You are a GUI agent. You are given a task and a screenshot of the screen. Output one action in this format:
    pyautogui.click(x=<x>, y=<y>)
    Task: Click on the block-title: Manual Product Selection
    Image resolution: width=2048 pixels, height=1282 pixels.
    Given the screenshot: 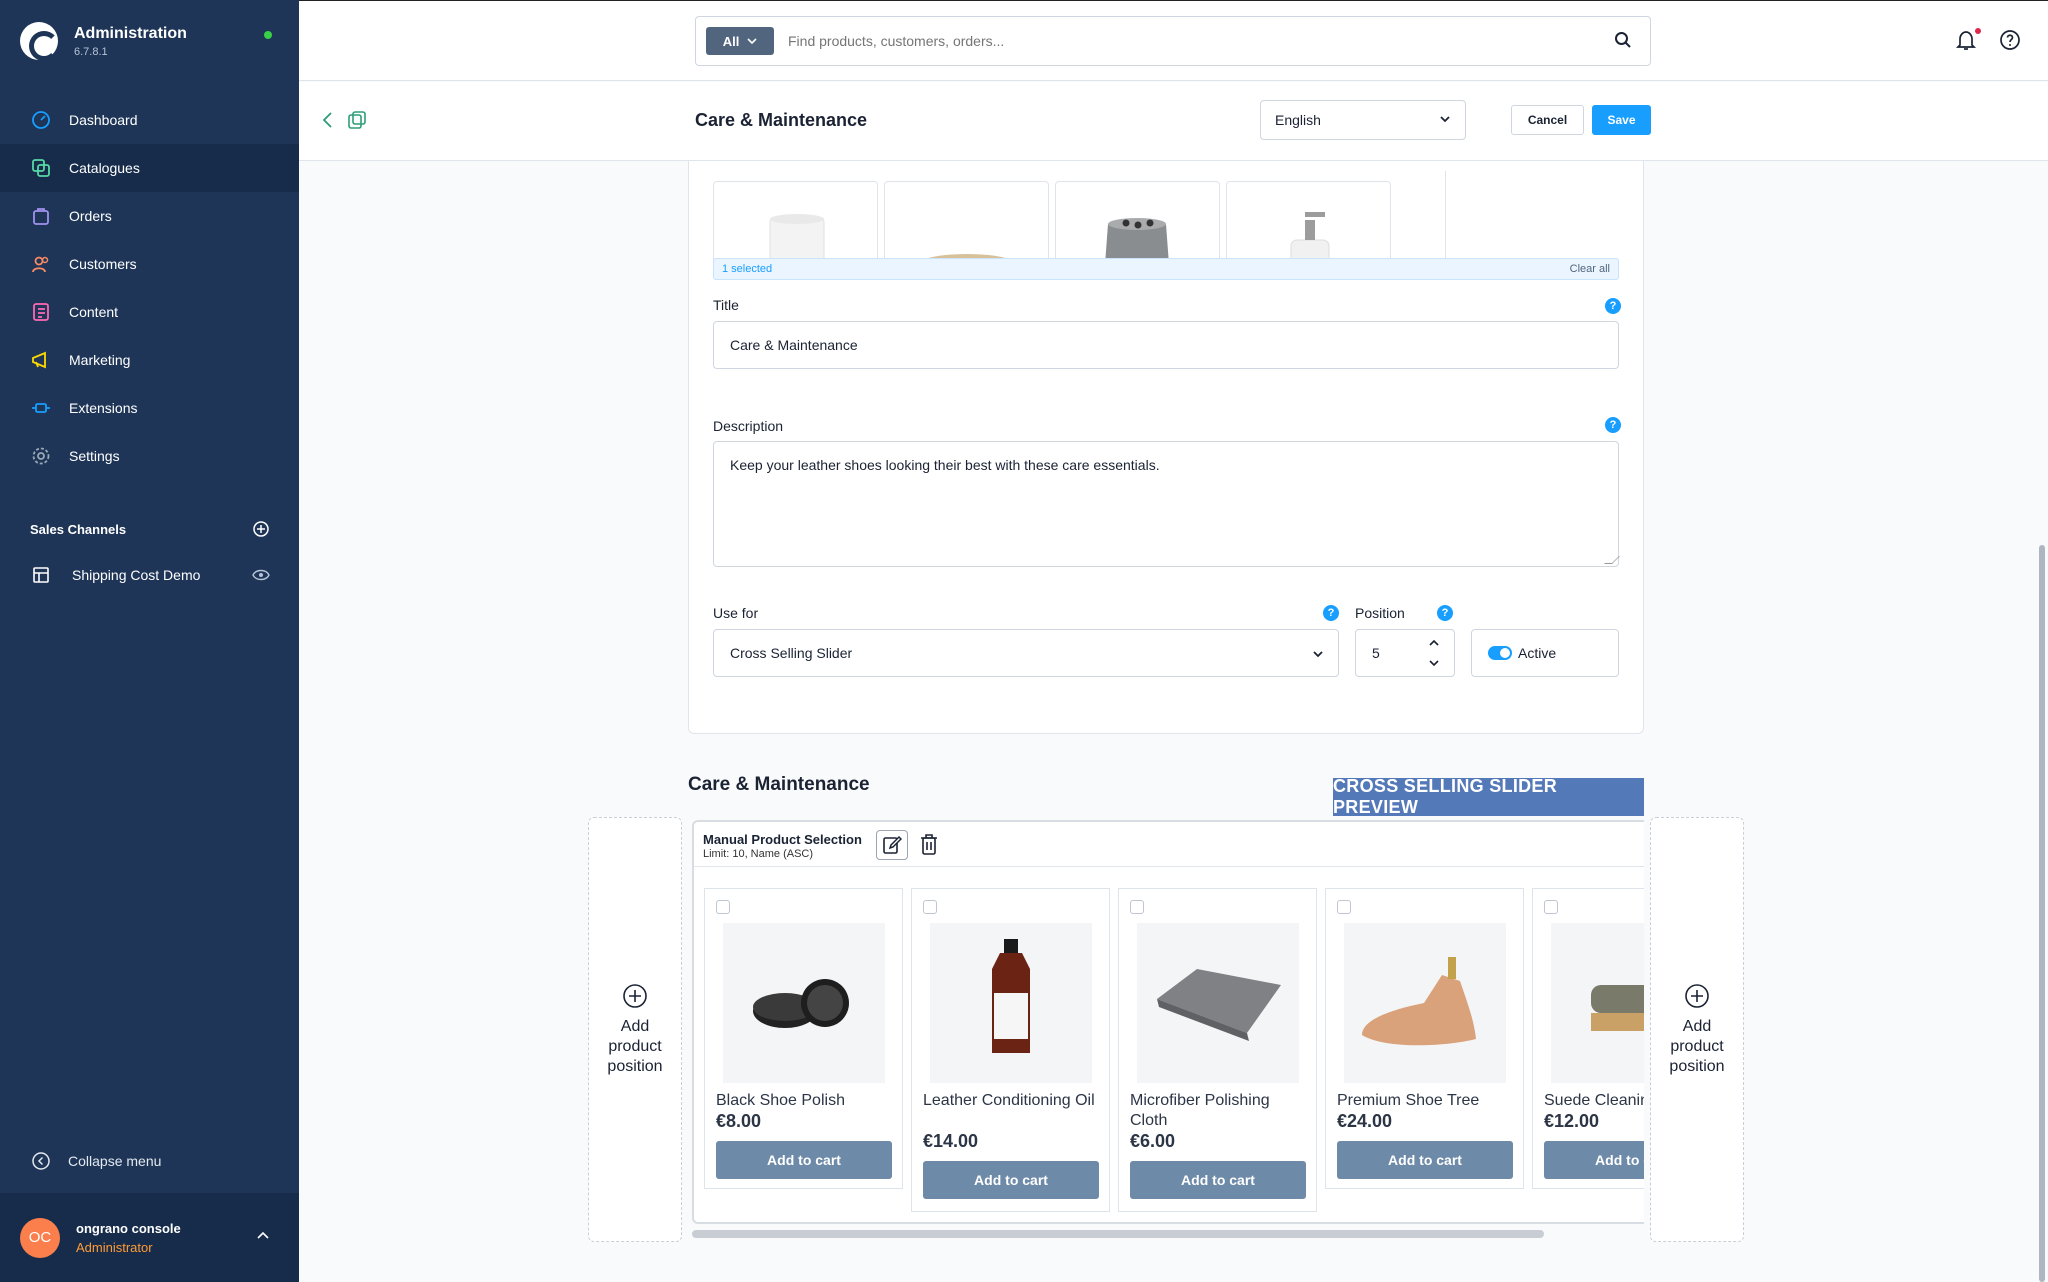 What is the action you would take?
    pyautogui.click(x=782, y=839)
    